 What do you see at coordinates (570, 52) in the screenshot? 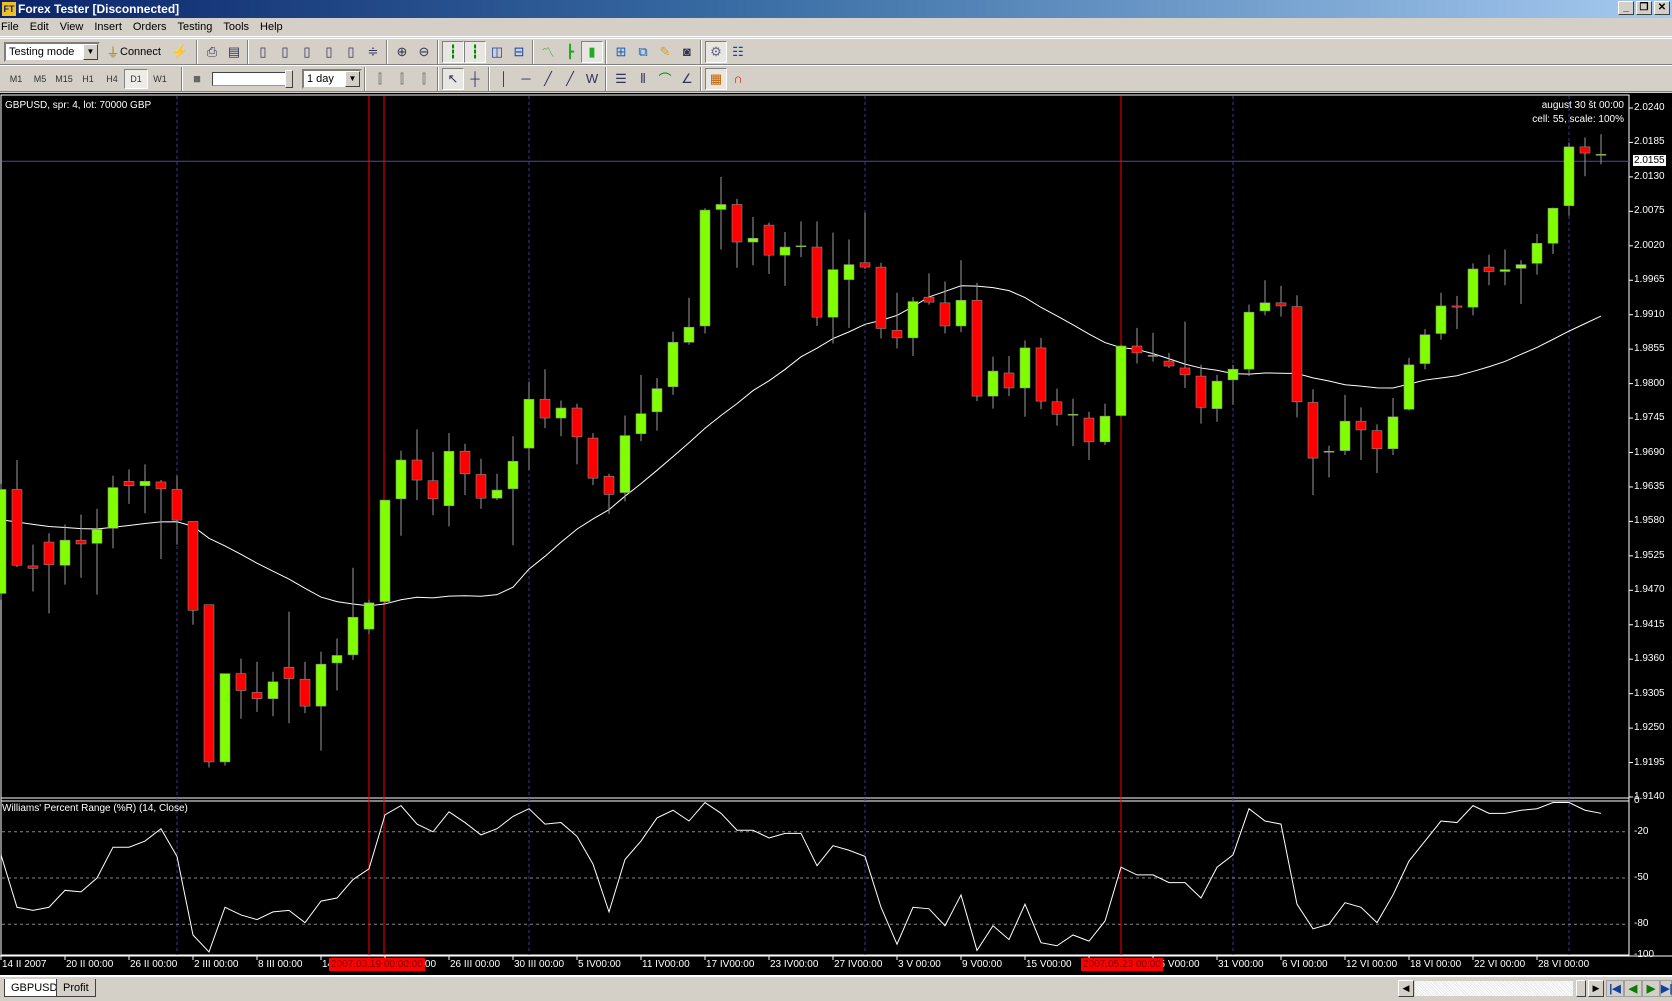
I see `ohlc-bar-icon: ┣` at bounding box center [570, 52].